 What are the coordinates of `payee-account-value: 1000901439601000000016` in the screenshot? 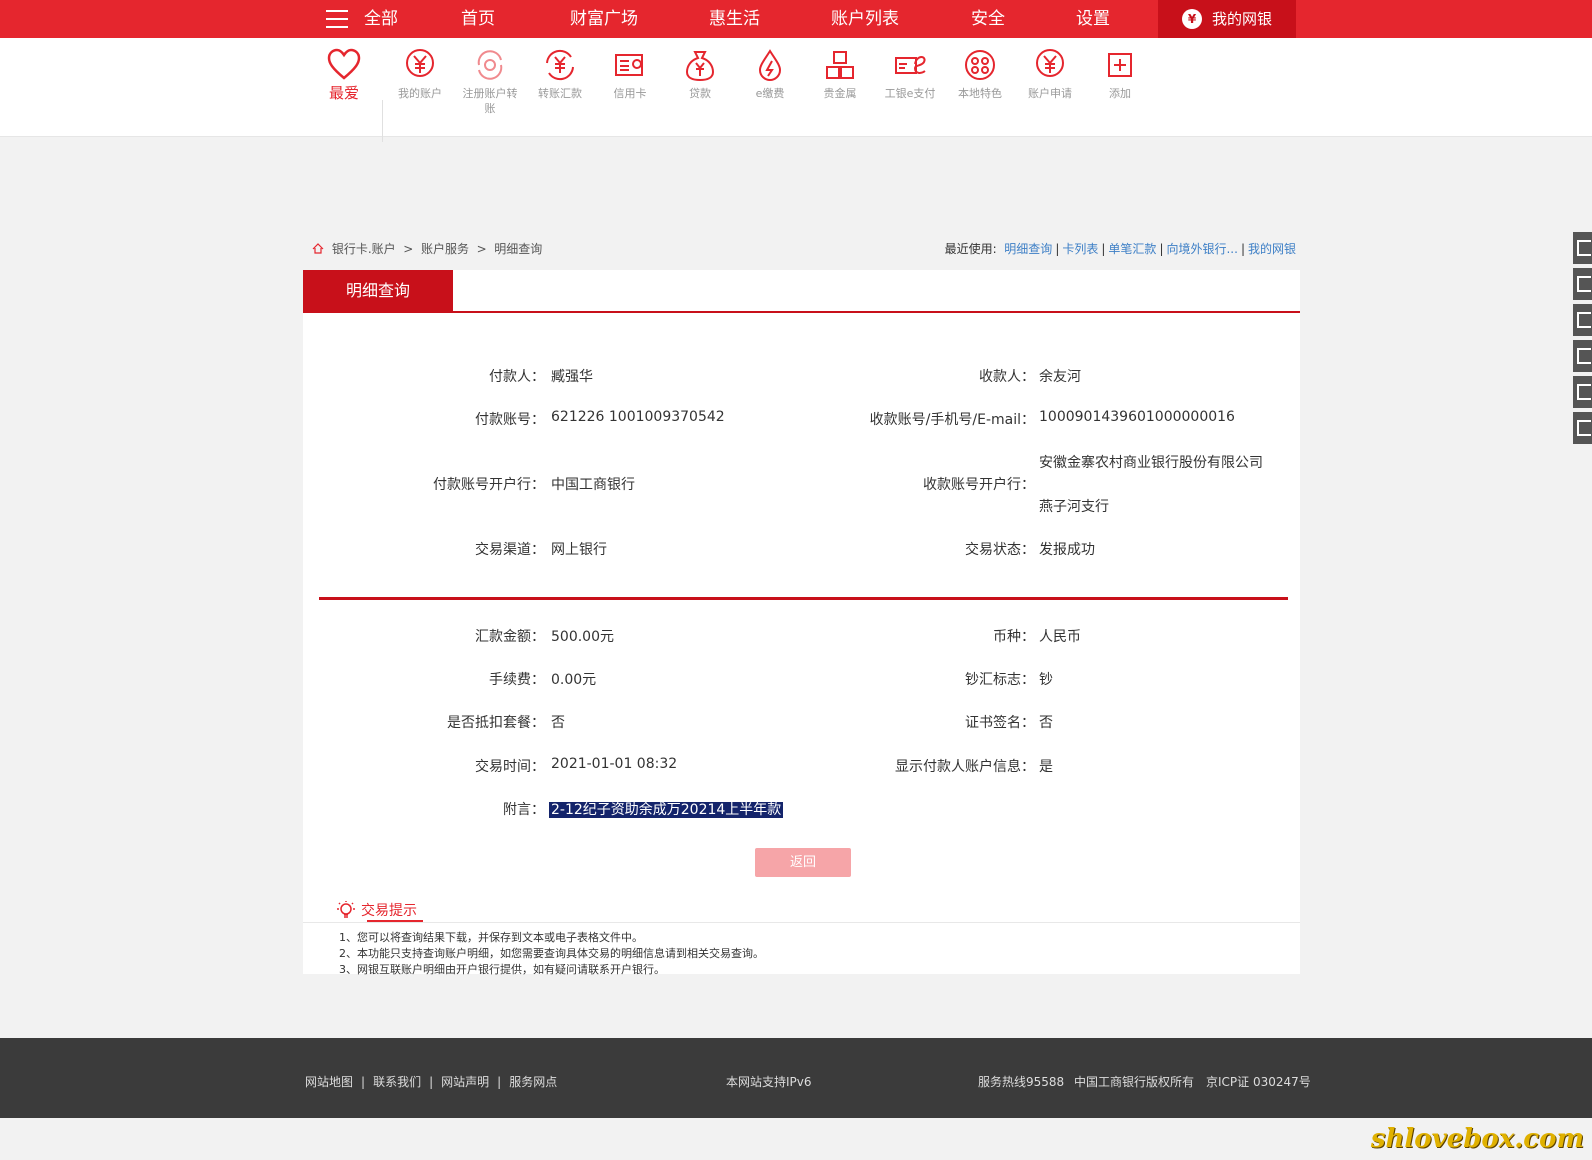 It's located at (1137, 417).